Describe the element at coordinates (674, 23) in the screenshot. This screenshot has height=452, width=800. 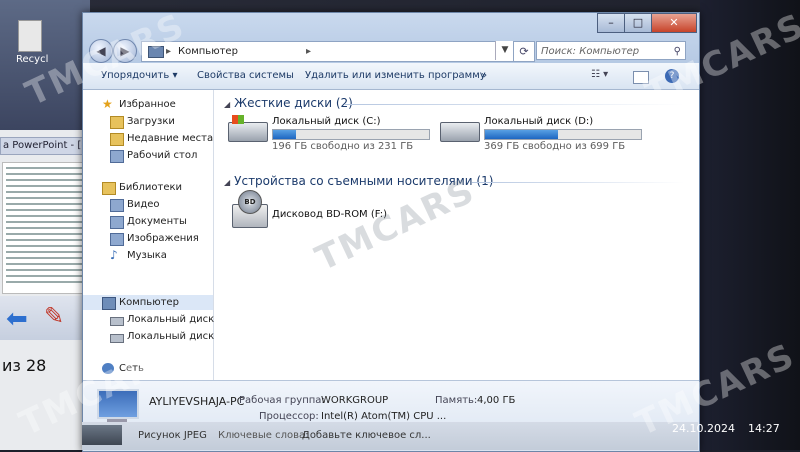
I see `close-button: ✕` at that location.